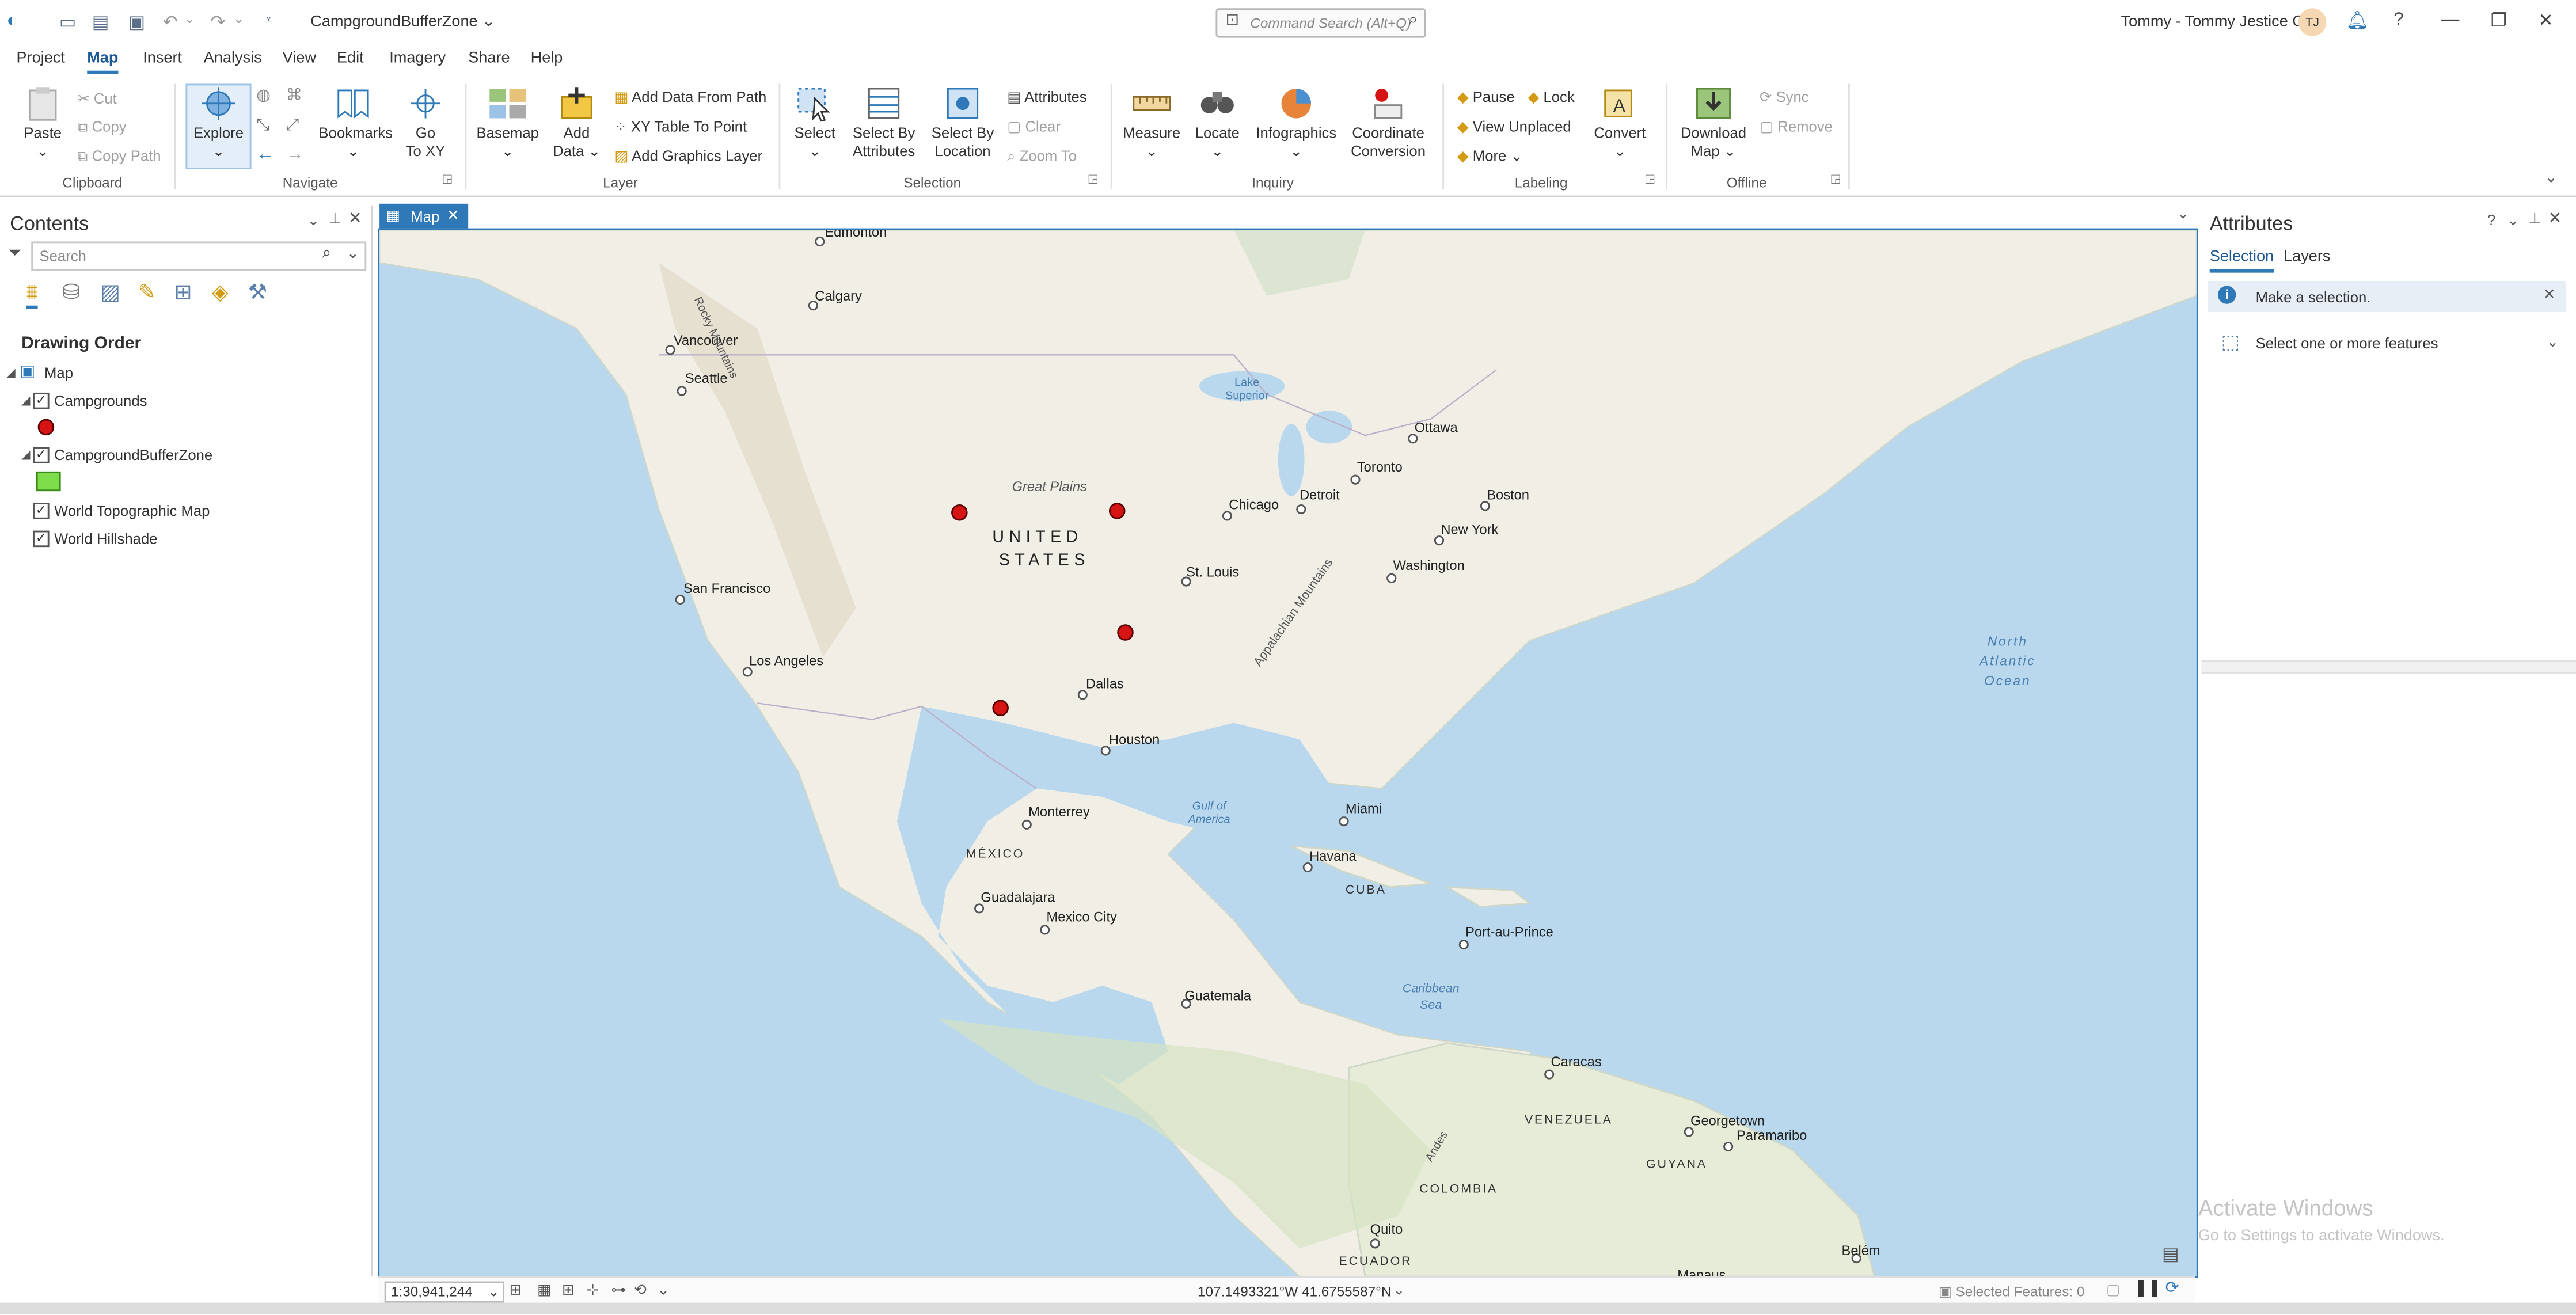 This screenshot has height=1315, width=2576. What do you see at coordinates (294, 96) in the screenshot?
I see `fixed-zoom-icon: ⌘` at bounding box center [294, 96].